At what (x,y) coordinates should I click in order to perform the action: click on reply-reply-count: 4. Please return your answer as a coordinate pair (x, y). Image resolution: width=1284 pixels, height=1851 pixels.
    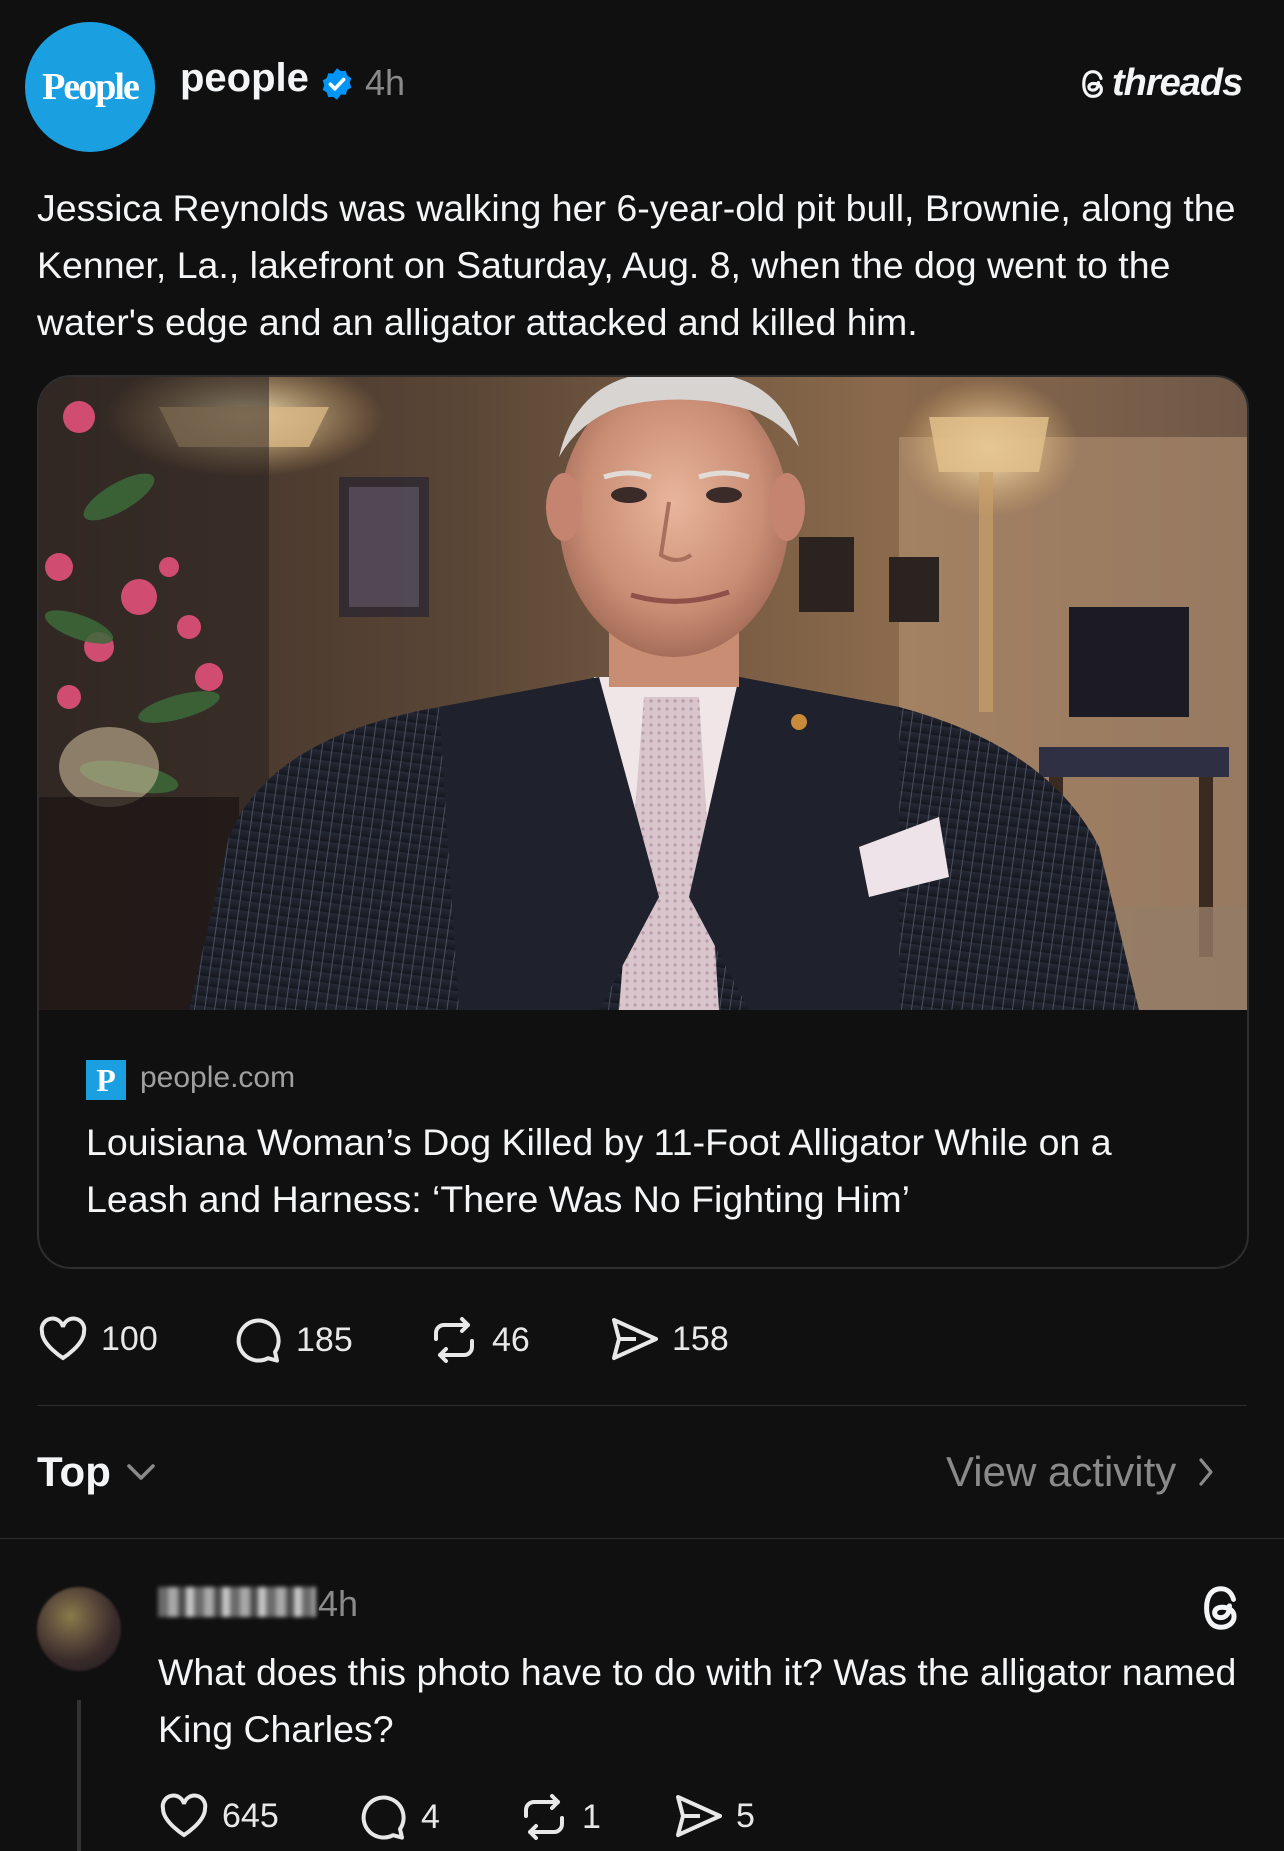
    Looking at the image, I should click on (430, 1816).